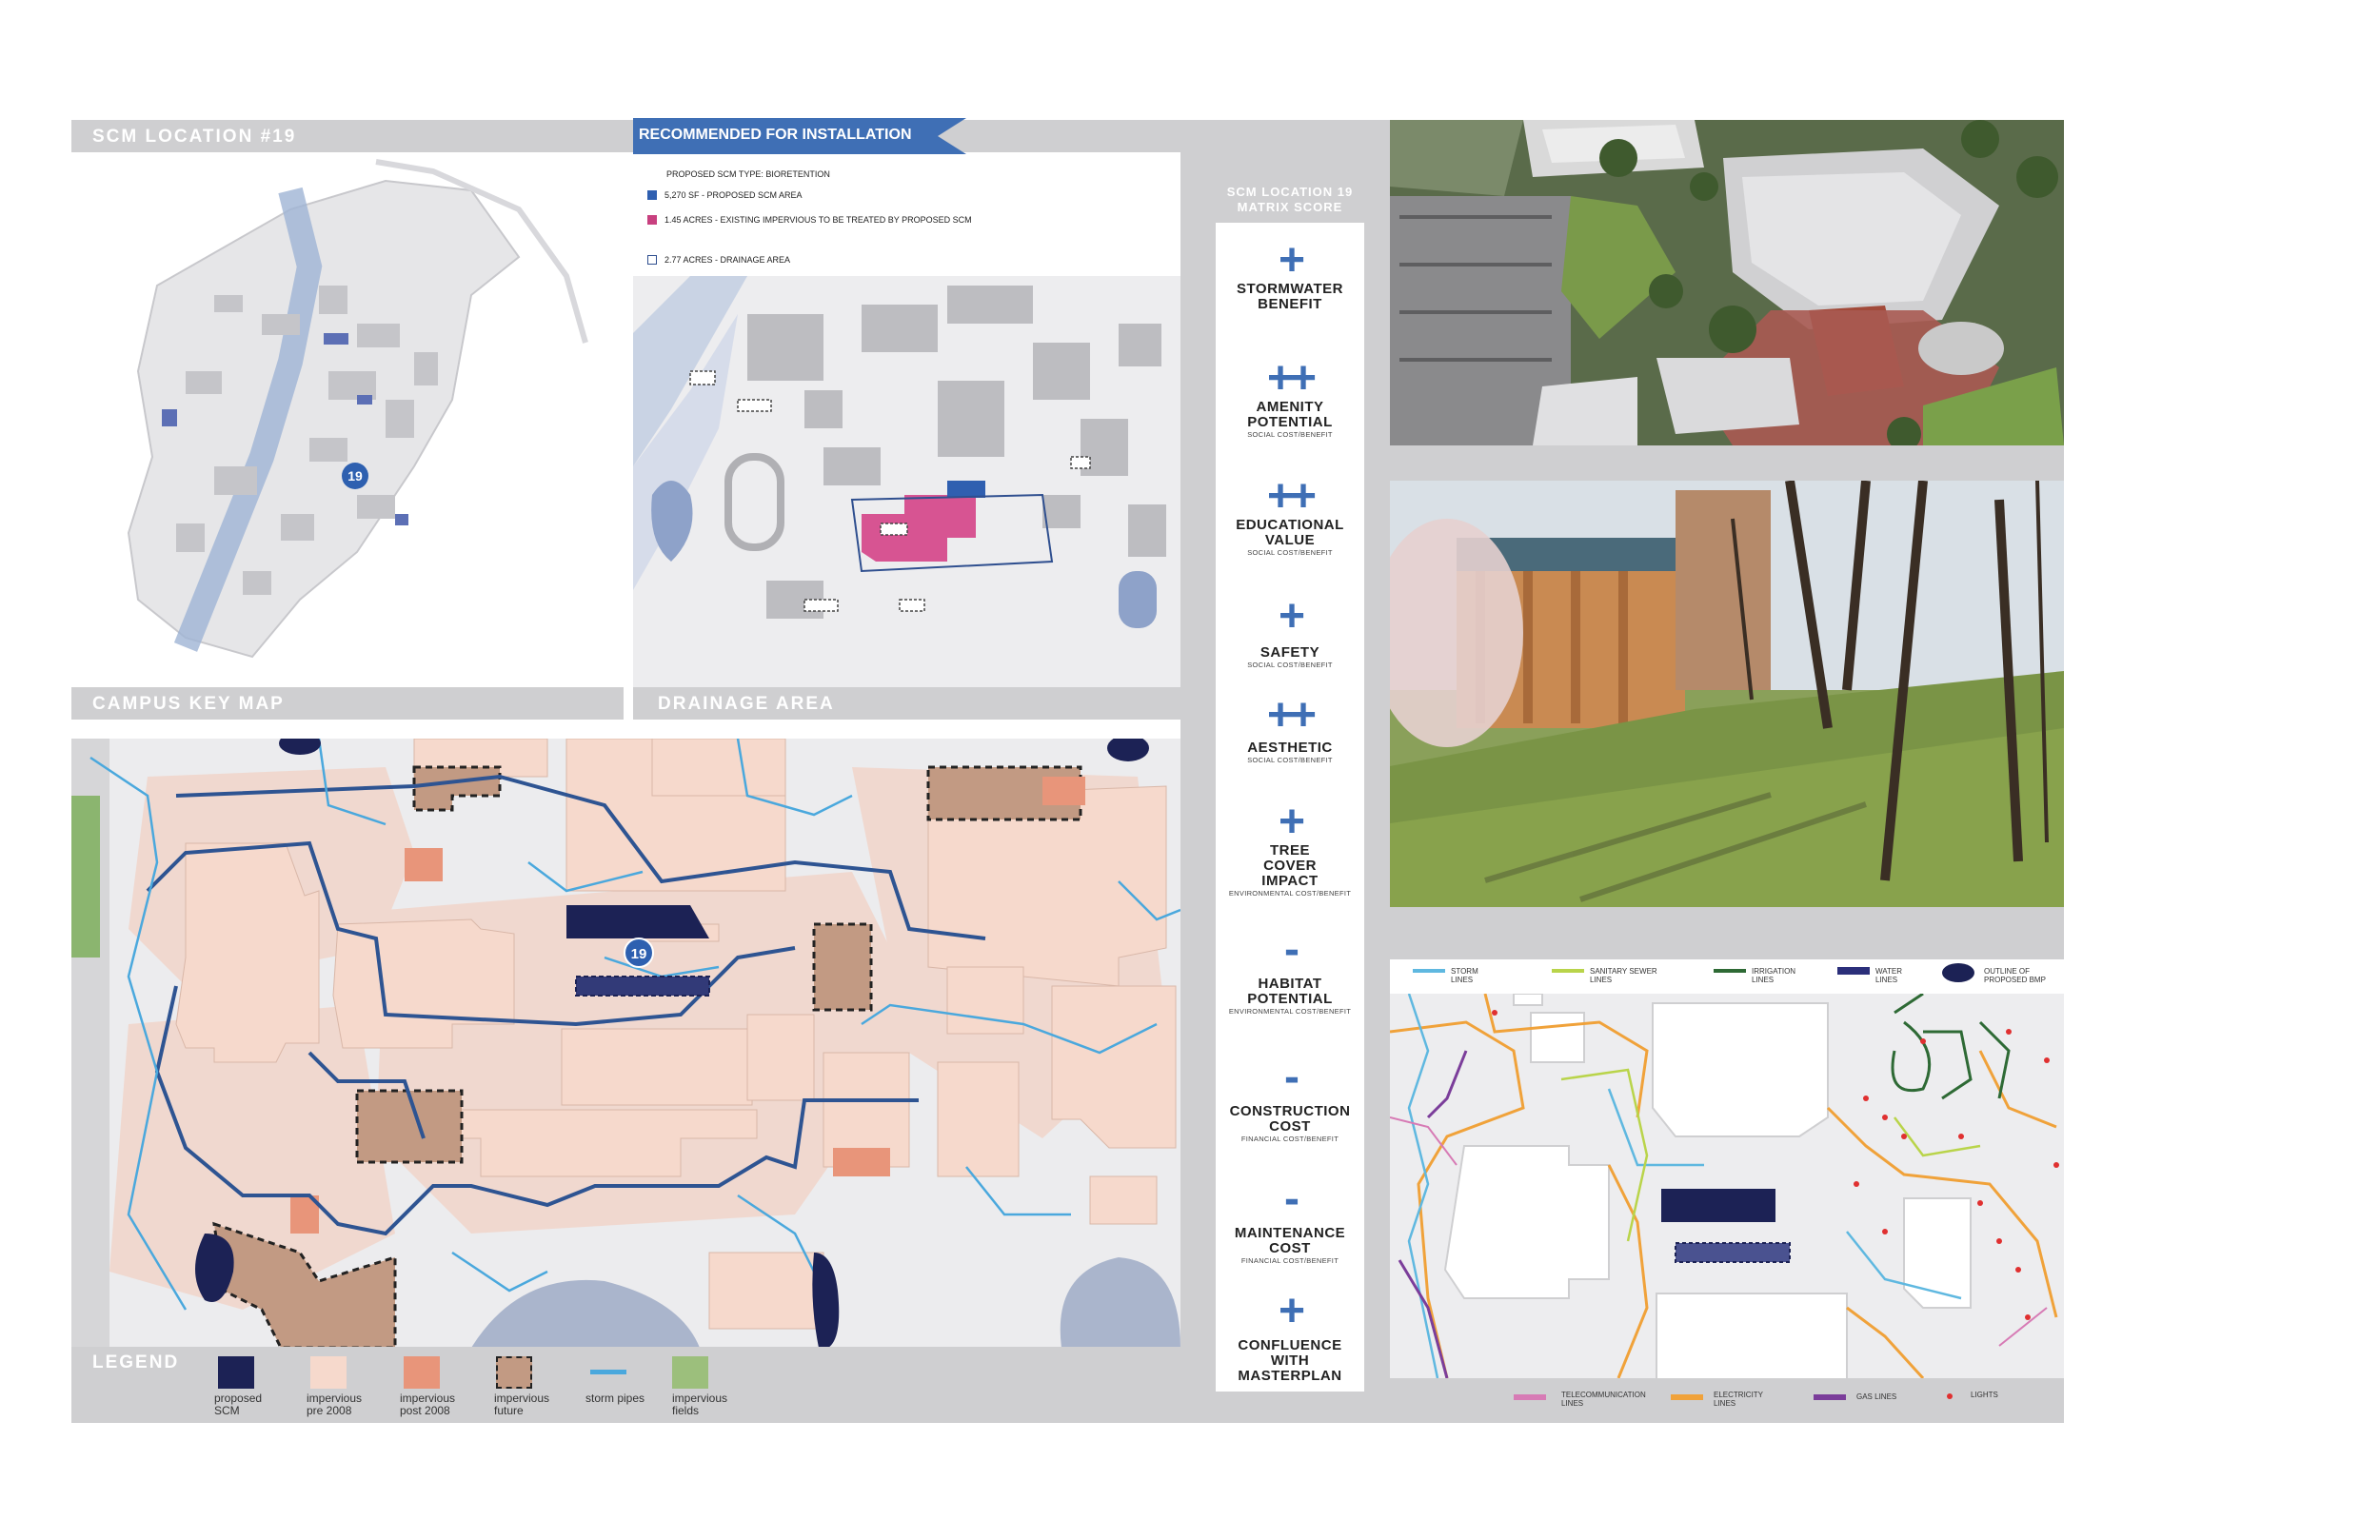 The height and width of the screenshot is (1540, 2380). What do you see at coordinates (1290, 192) in the screenshot?
I see `matrix-title-line1: SCM LOCATION 19` at bounding box center [1290, 192].